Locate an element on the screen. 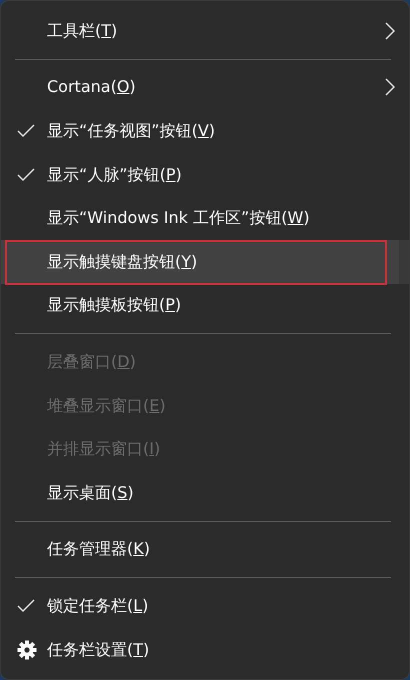  menu-item: 显示触摸板按钮(P) is located at coordinates (200, 306).